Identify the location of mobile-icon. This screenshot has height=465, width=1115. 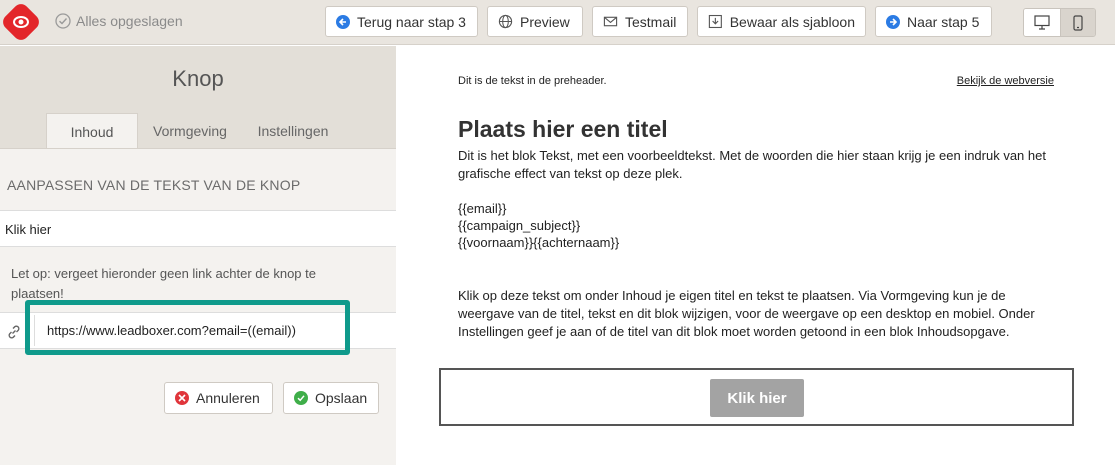
(1078, 22).